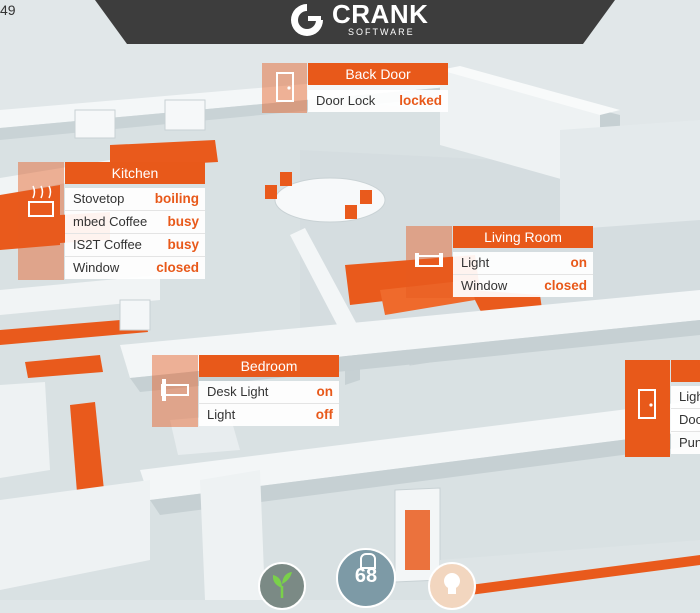 The height and width of the screenshot is (613, 700). What do you see at coordinates (647, 408) in the screenshot?
I see `front-door-icon` at bounding box center [647, 408].